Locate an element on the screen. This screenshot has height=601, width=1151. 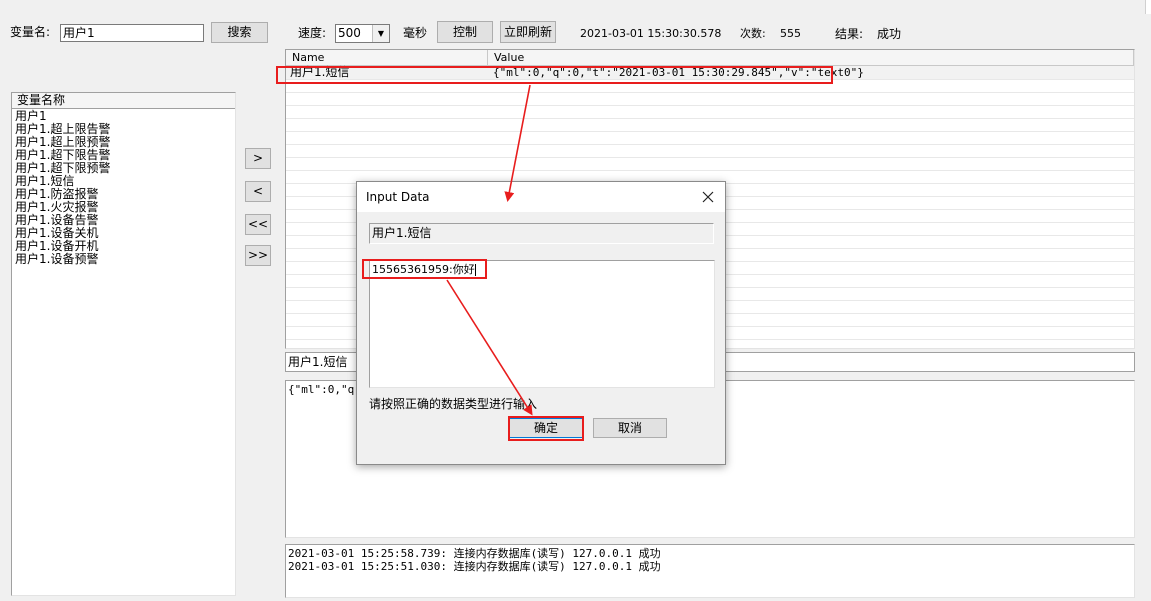
arrow-grid-to-dialog is located at coordinates (517, 143).